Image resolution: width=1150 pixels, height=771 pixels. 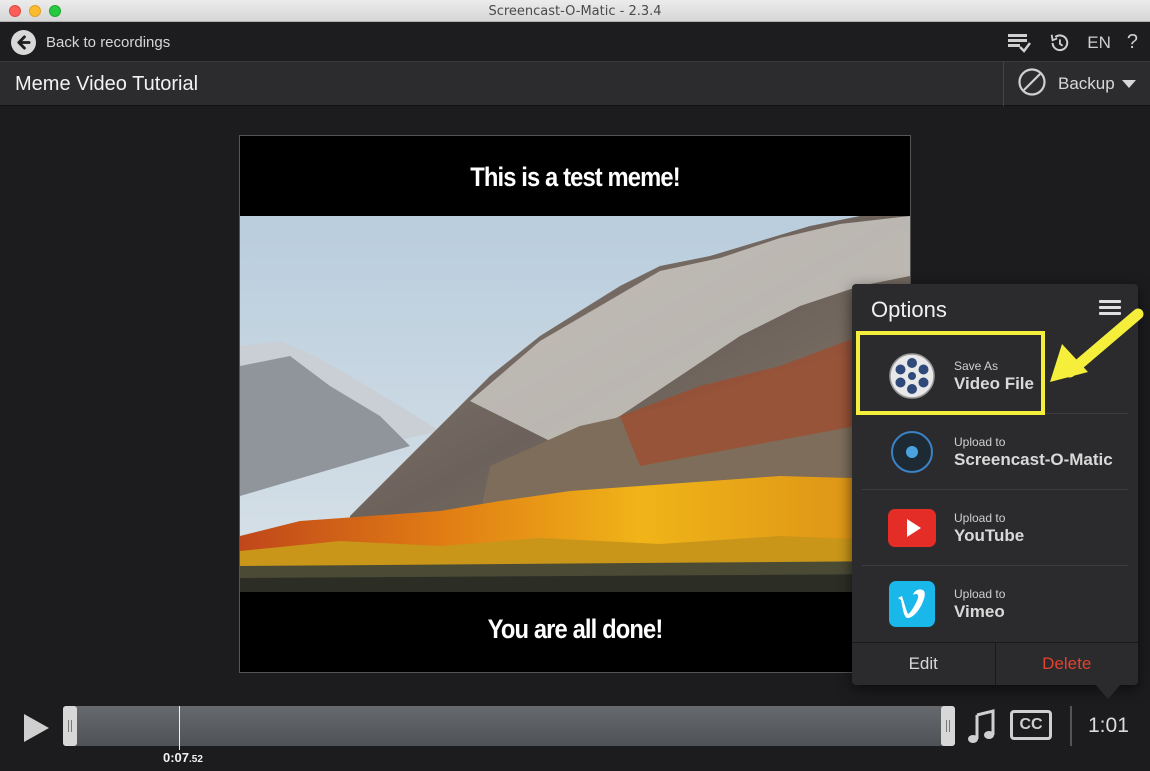 I want to click on vimeo-icon, so click(x=912, y=604).